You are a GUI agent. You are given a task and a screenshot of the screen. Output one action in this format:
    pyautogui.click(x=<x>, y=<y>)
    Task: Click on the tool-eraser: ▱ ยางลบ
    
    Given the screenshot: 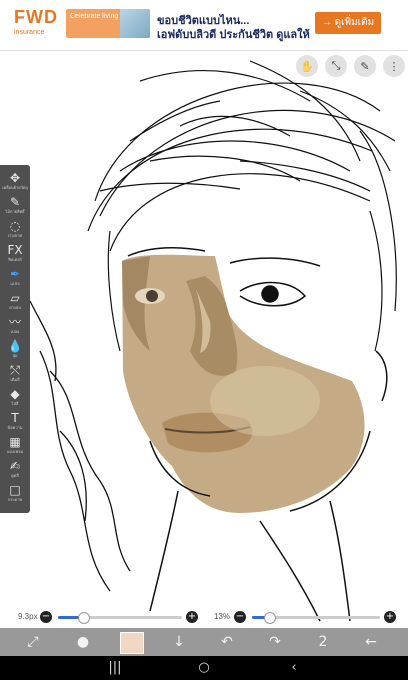 What is the action you would take?
    pyautogui.click(x=15, y=300)
    